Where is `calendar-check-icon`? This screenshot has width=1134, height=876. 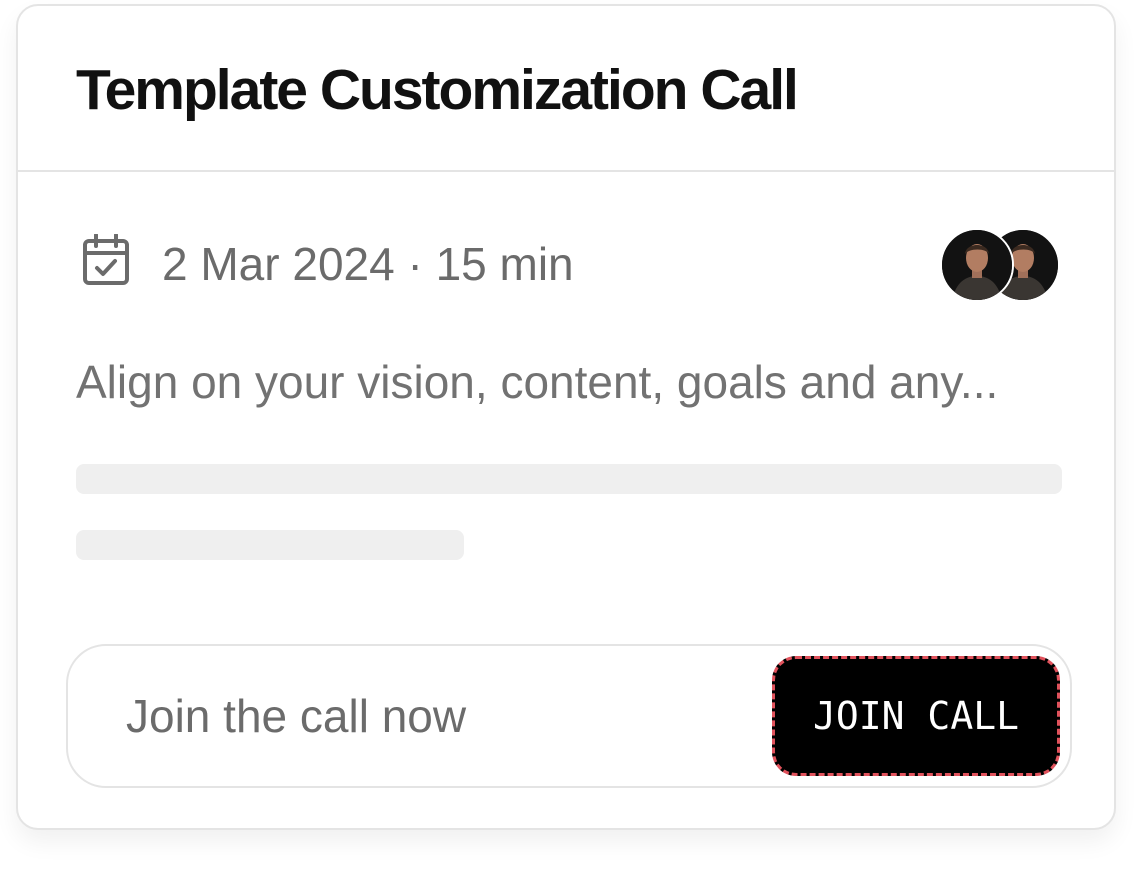 calendar-check-icon is located at coordinates (106, 259).